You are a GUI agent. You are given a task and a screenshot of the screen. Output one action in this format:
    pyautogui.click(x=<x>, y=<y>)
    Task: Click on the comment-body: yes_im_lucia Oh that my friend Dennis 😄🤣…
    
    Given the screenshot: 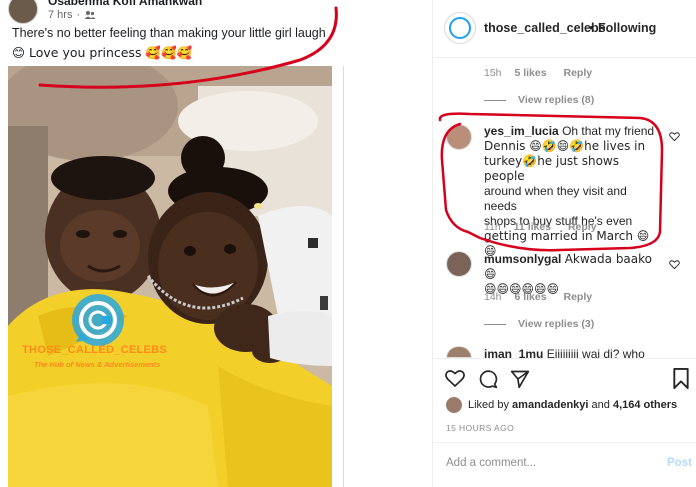 What is the action you would take?
    pyautogui.click(x=572, y=191)
    